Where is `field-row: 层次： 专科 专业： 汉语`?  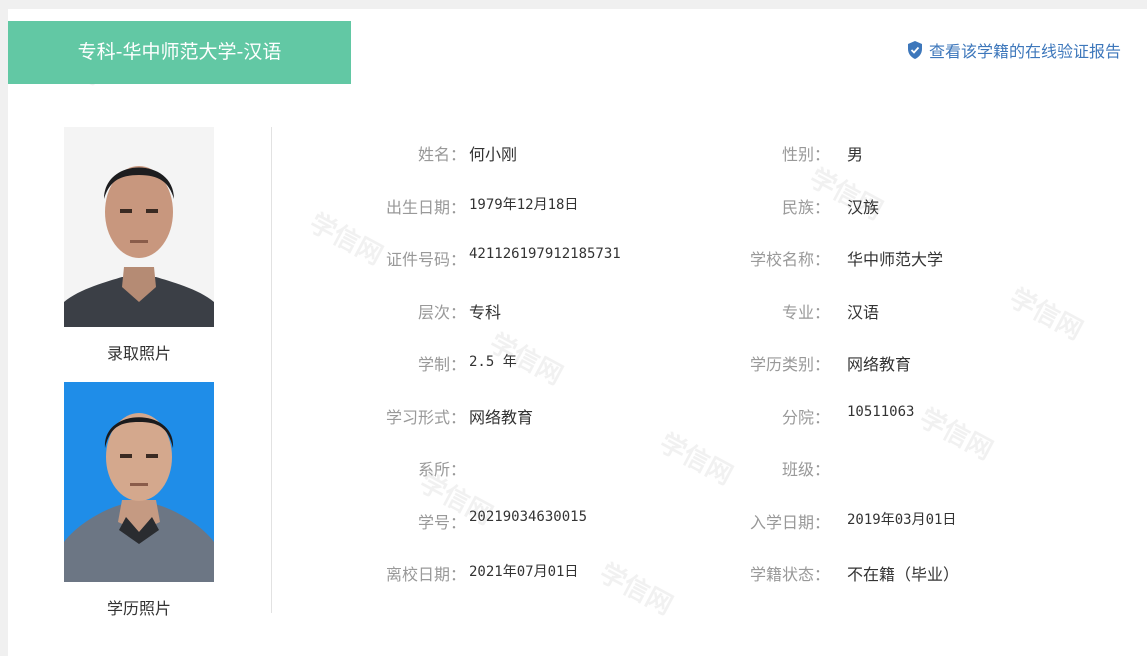
field-row: 层次： 专科 专业： 汉语 is located at coordinates (577, 314).